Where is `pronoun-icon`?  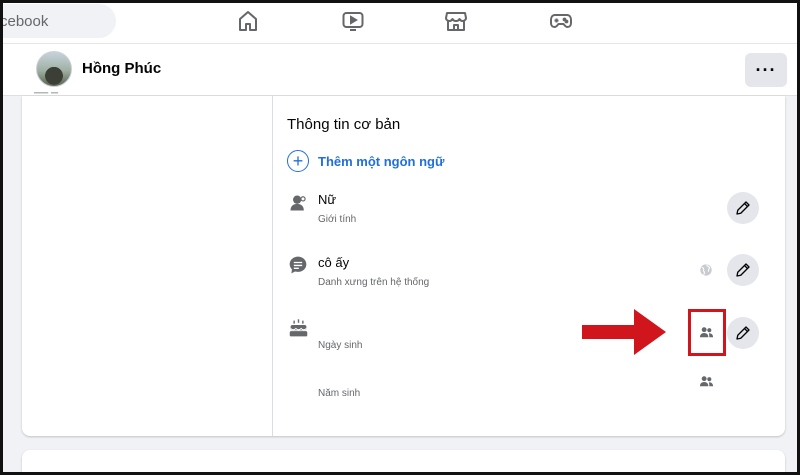 pronoun-icon is located at coordinates (298, 265).